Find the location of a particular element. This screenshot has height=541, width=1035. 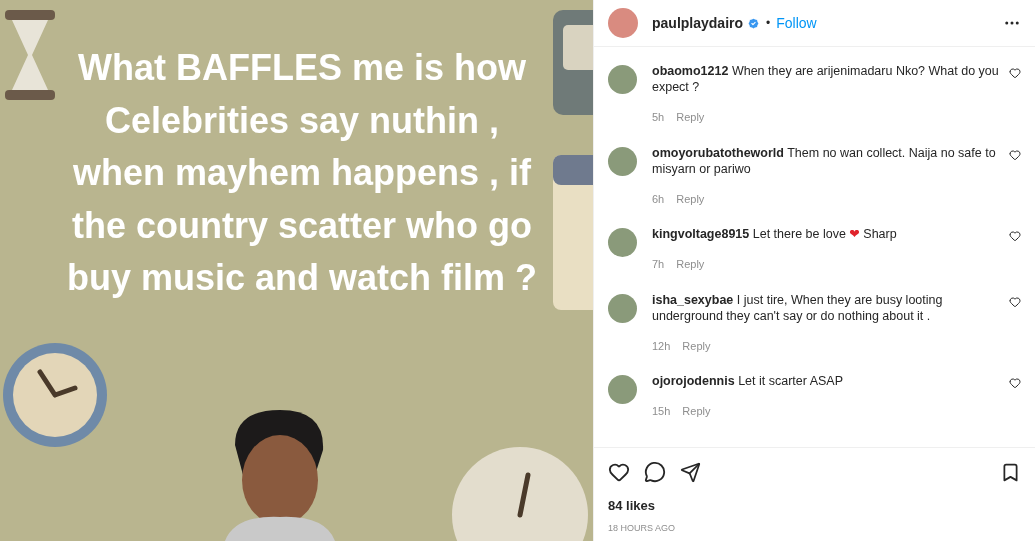

comment-text: isha_sexybae I just tire, When they are busy looting underground they can't say or do nothing about it . is located at coordinates (798, 307).